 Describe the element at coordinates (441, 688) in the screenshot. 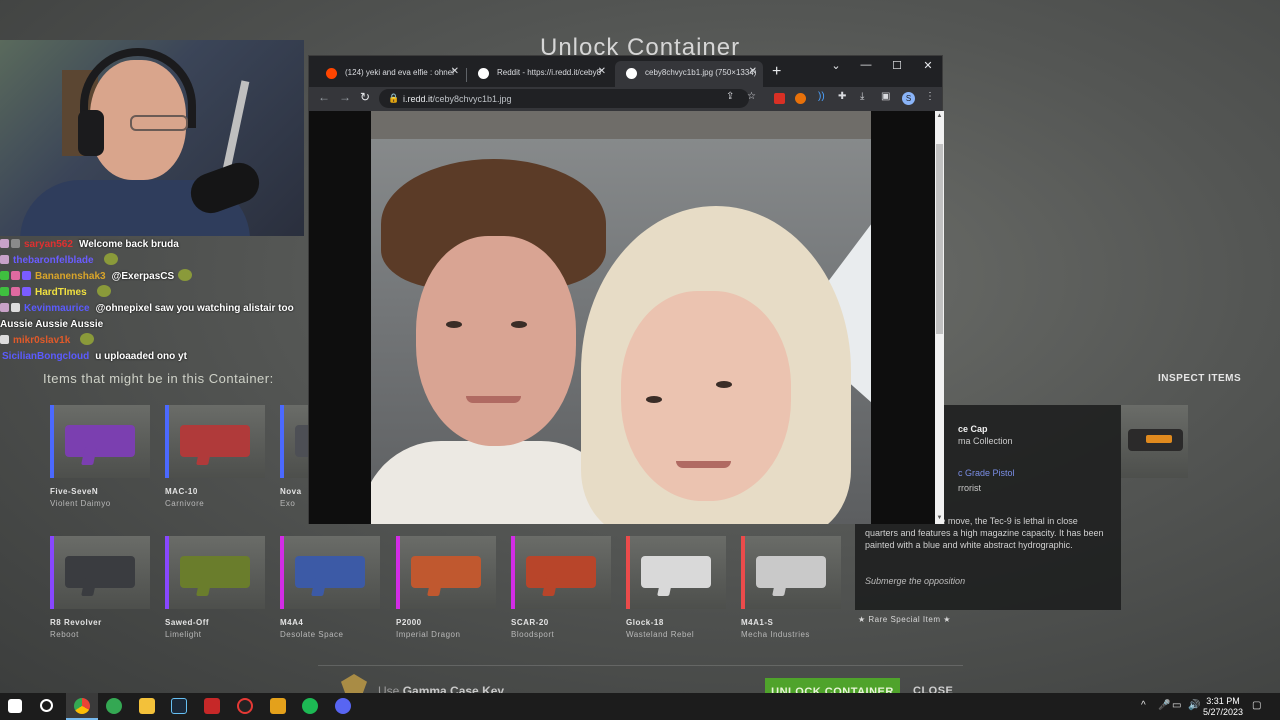

I see `use-key-label: Use Gamma Case Key` at that location.